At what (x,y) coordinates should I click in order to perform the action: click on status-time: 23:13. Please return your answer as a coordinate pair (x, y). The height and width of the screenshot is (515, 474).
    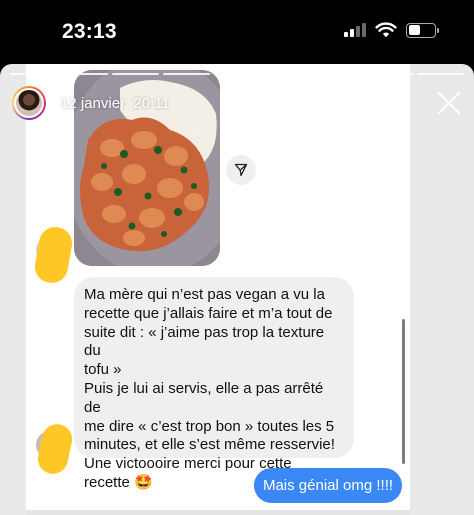
    Looking at the image, I should click on (89, 31).